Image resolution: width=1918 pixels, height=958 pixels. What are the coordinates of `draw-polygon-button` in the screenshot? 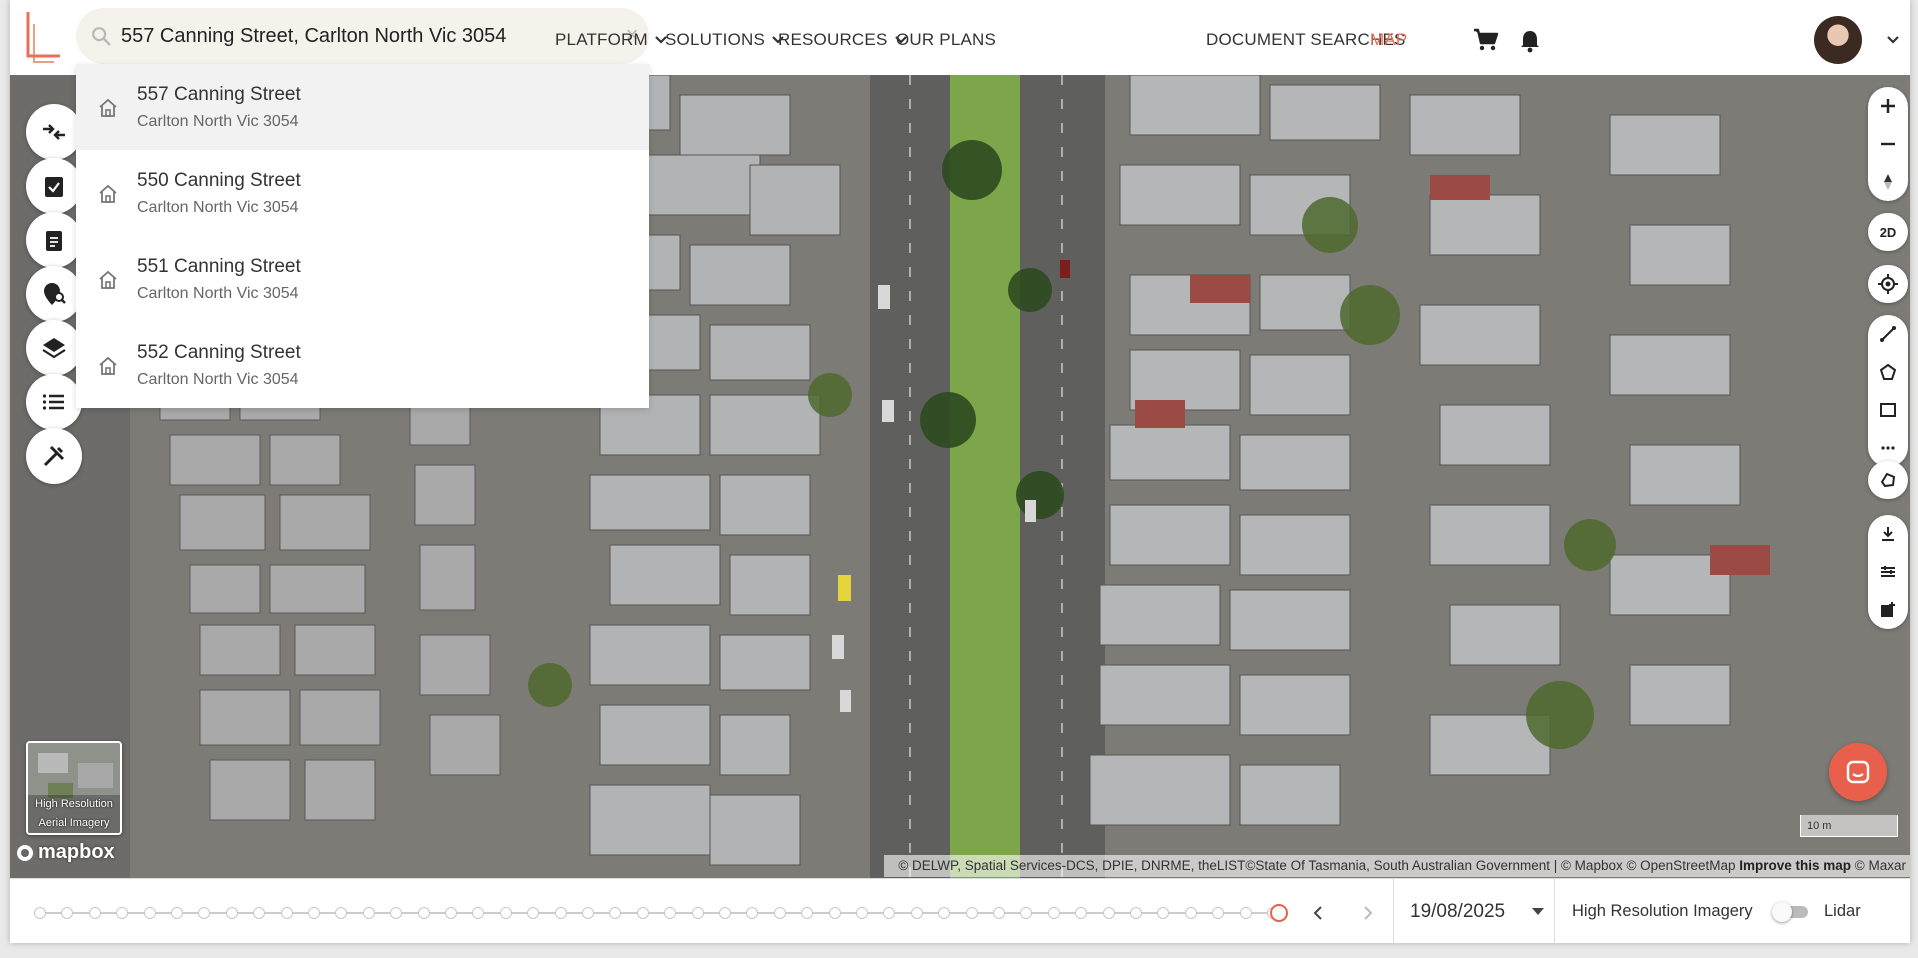 It's located at (1888, 372).